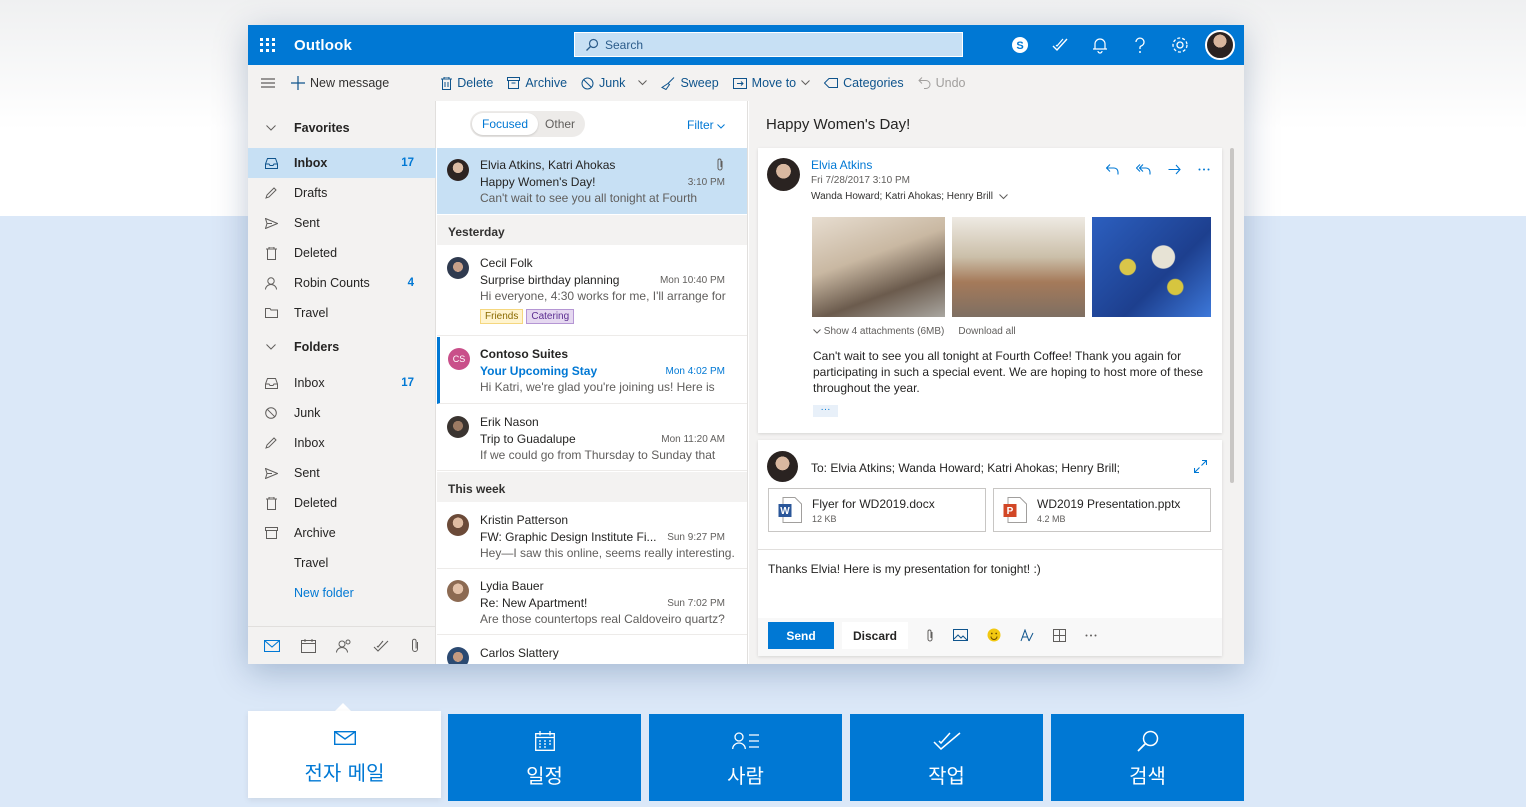 This screenshot has width=1526, height=807. What do you see at coordinates (745, 776) in the screenshot?
I see `feature-tab-label: 사람` at bounding box center [745, 776].